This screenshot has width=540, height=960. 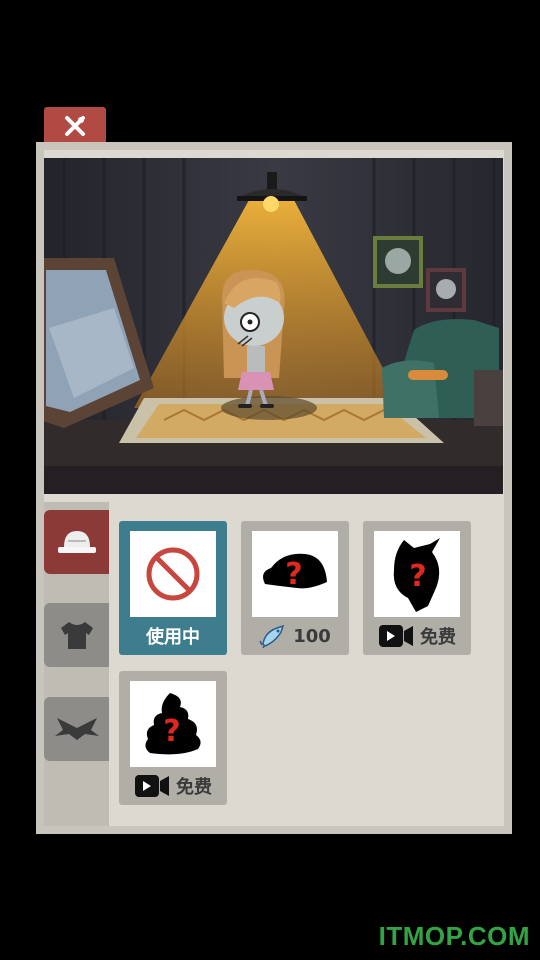 I want to click on category-tab-hat, so click(x=76, y=542).